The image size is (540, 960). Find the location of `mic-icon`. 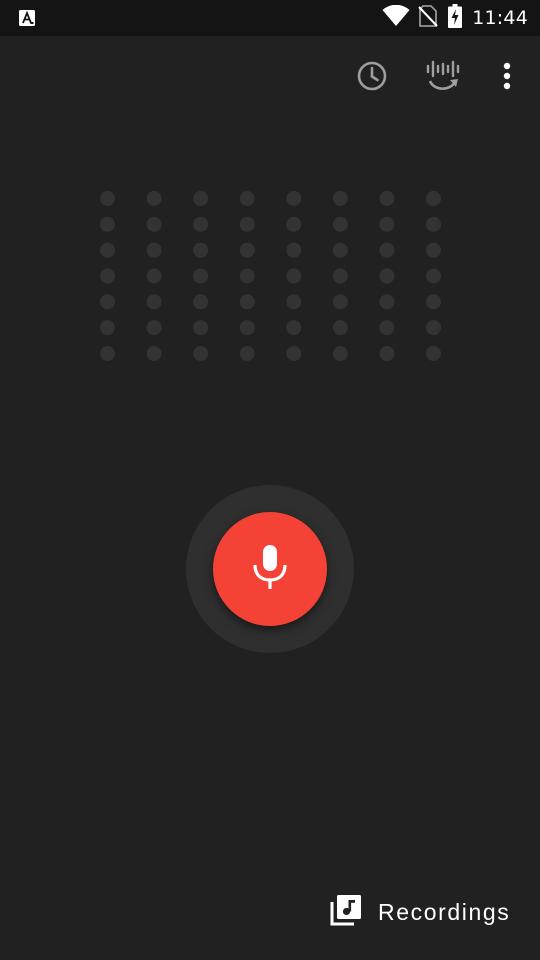

mic-icon is located at coordinates (270, 569).